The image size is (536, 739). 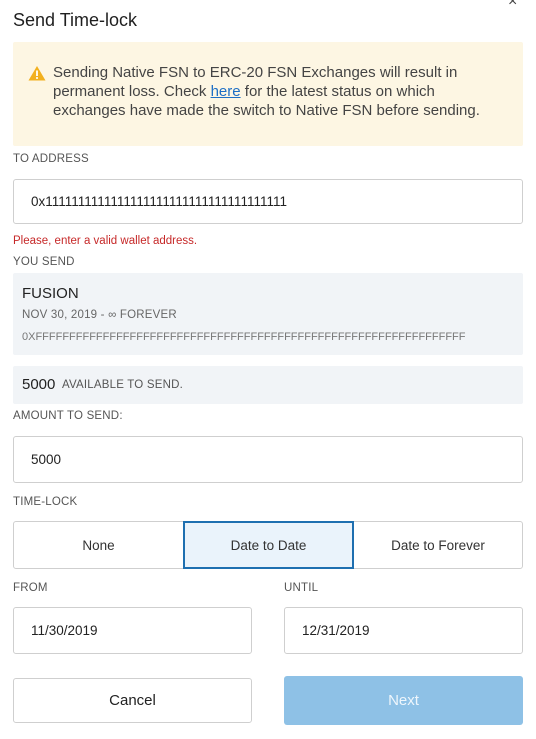 I want to click on timelock-option-date-to-forever: Date to Forever, so click(x=438, y=545).